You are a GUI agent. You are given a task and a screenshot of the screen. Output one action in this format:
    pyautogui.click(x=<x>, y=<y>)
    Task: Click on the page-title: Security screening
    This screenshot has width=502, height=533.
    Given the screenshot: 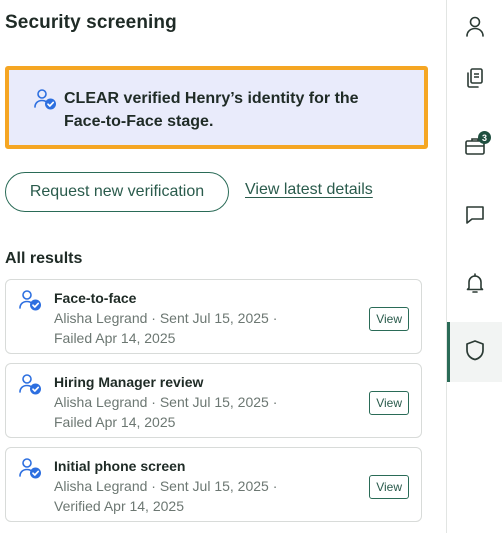 What is the action you would take?
    pyautogui.click(x=91, y=22)
    